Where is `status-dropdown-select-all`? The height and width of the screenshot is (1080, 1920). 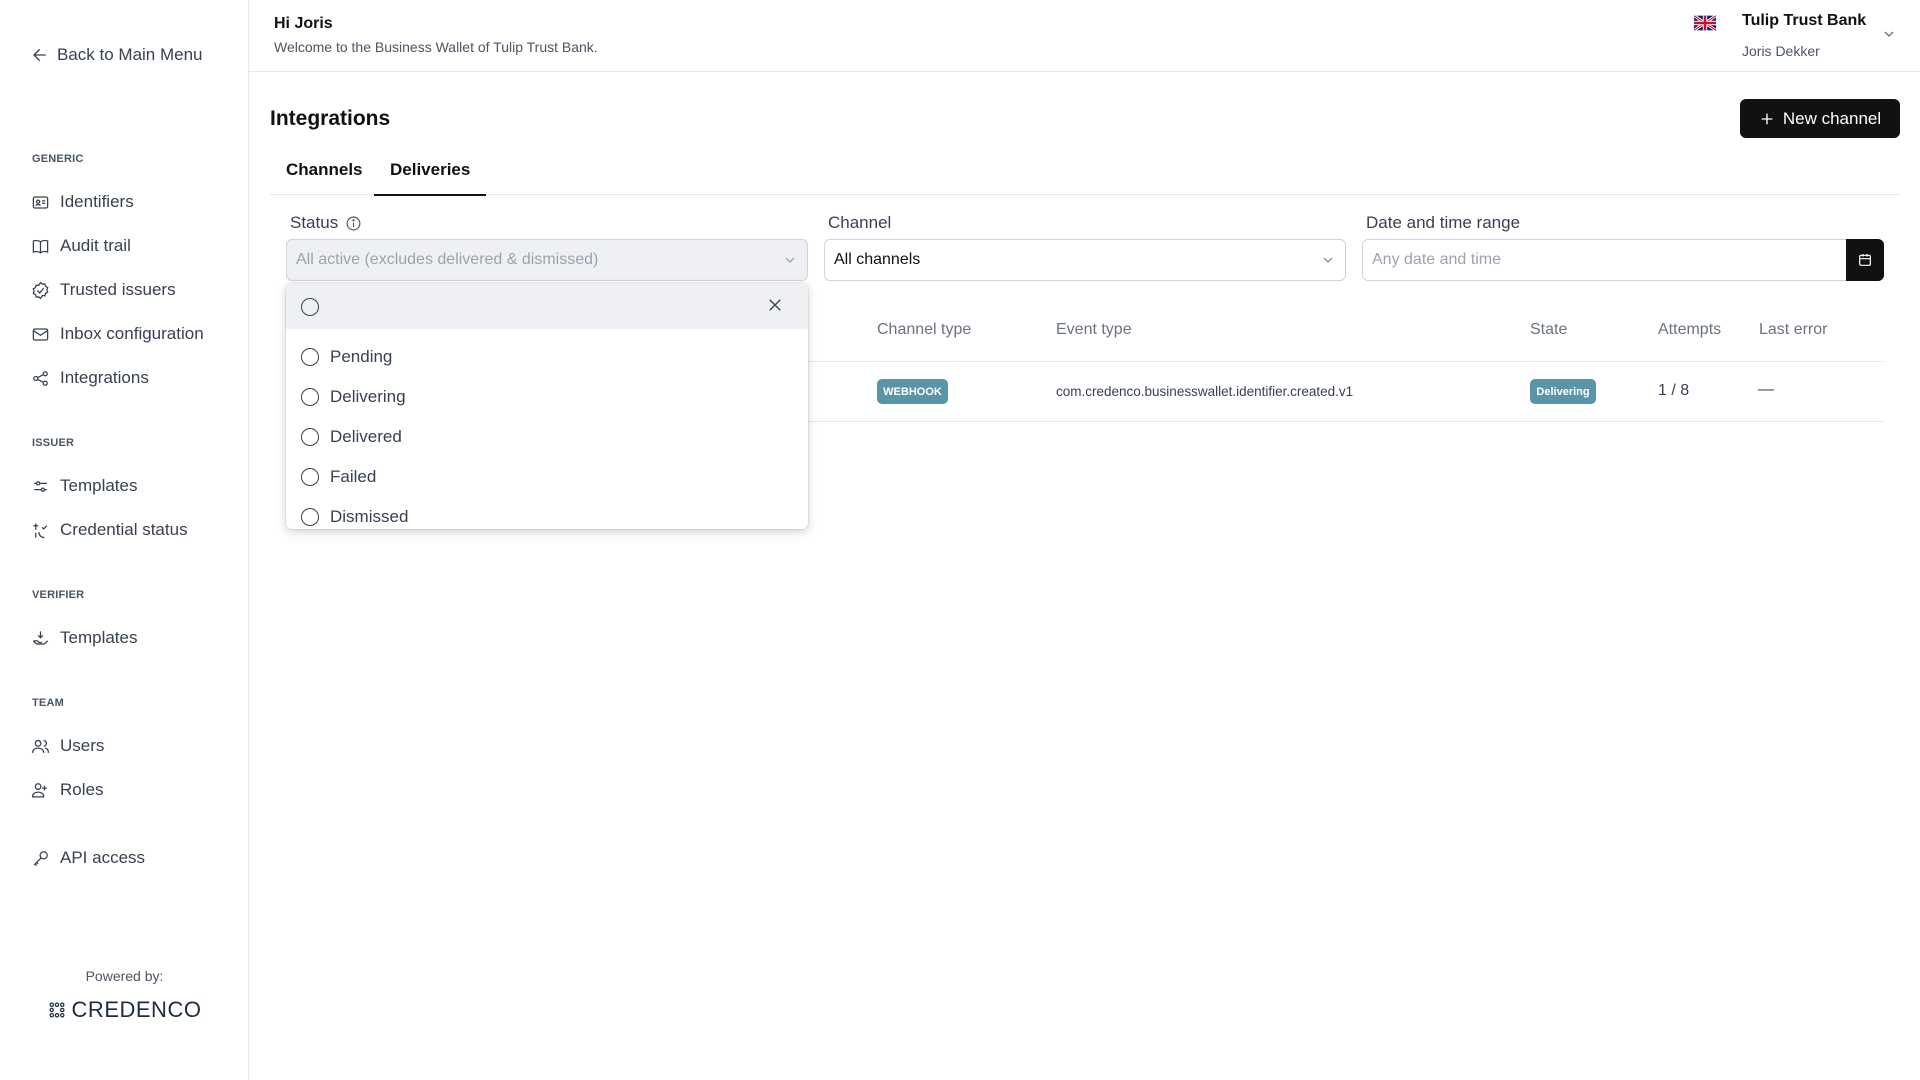
status-dropdown-select-all is located at coordinates (547, 306).